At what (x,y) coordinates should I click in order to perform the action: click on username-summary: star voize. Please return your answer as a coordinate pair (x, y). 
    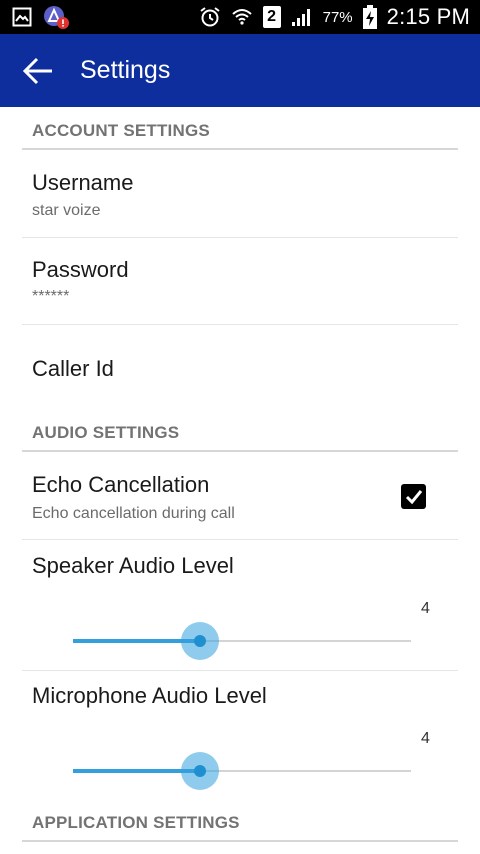
    Looking at the image, I should click on (66, 210).